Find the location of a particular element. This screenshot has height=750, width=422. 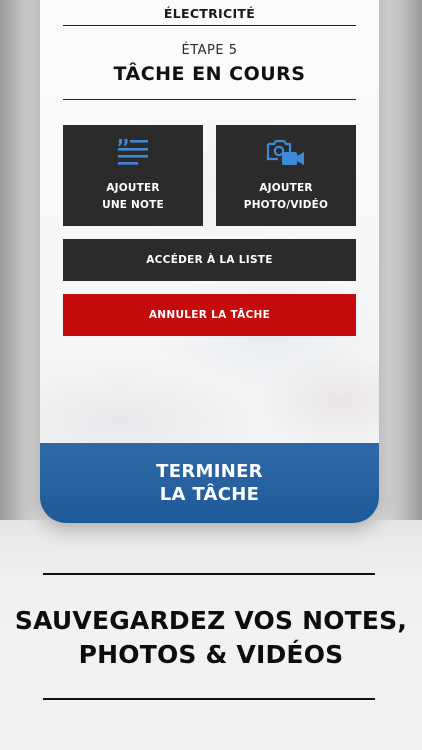

finish-task-button: TERMINER LA TÂCHE is located at coordinates (209, 483).